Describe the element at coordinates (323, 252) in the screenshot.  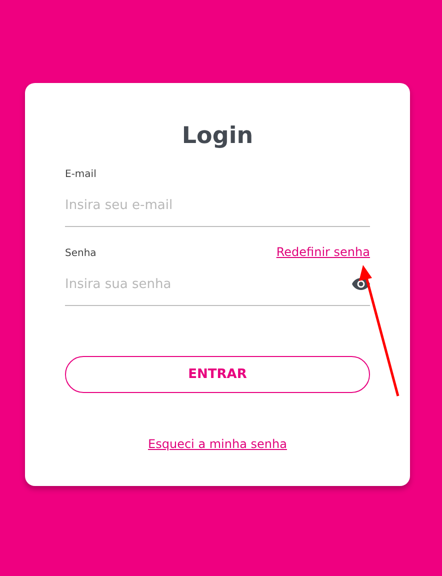
I see `reset-password-link: Redefinir senha` at that location.